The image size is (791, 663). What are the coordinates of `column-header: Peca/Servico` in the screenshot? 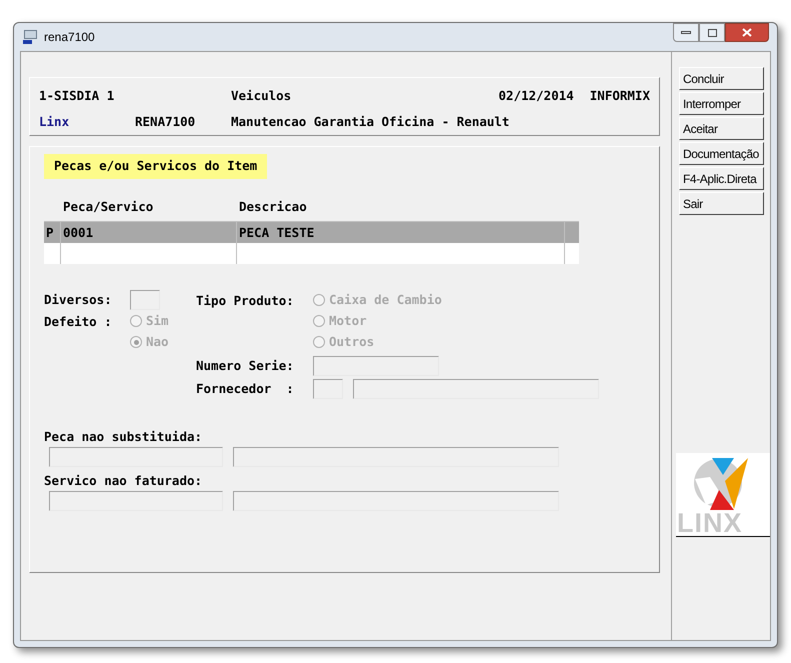 It's located at (108, 207).